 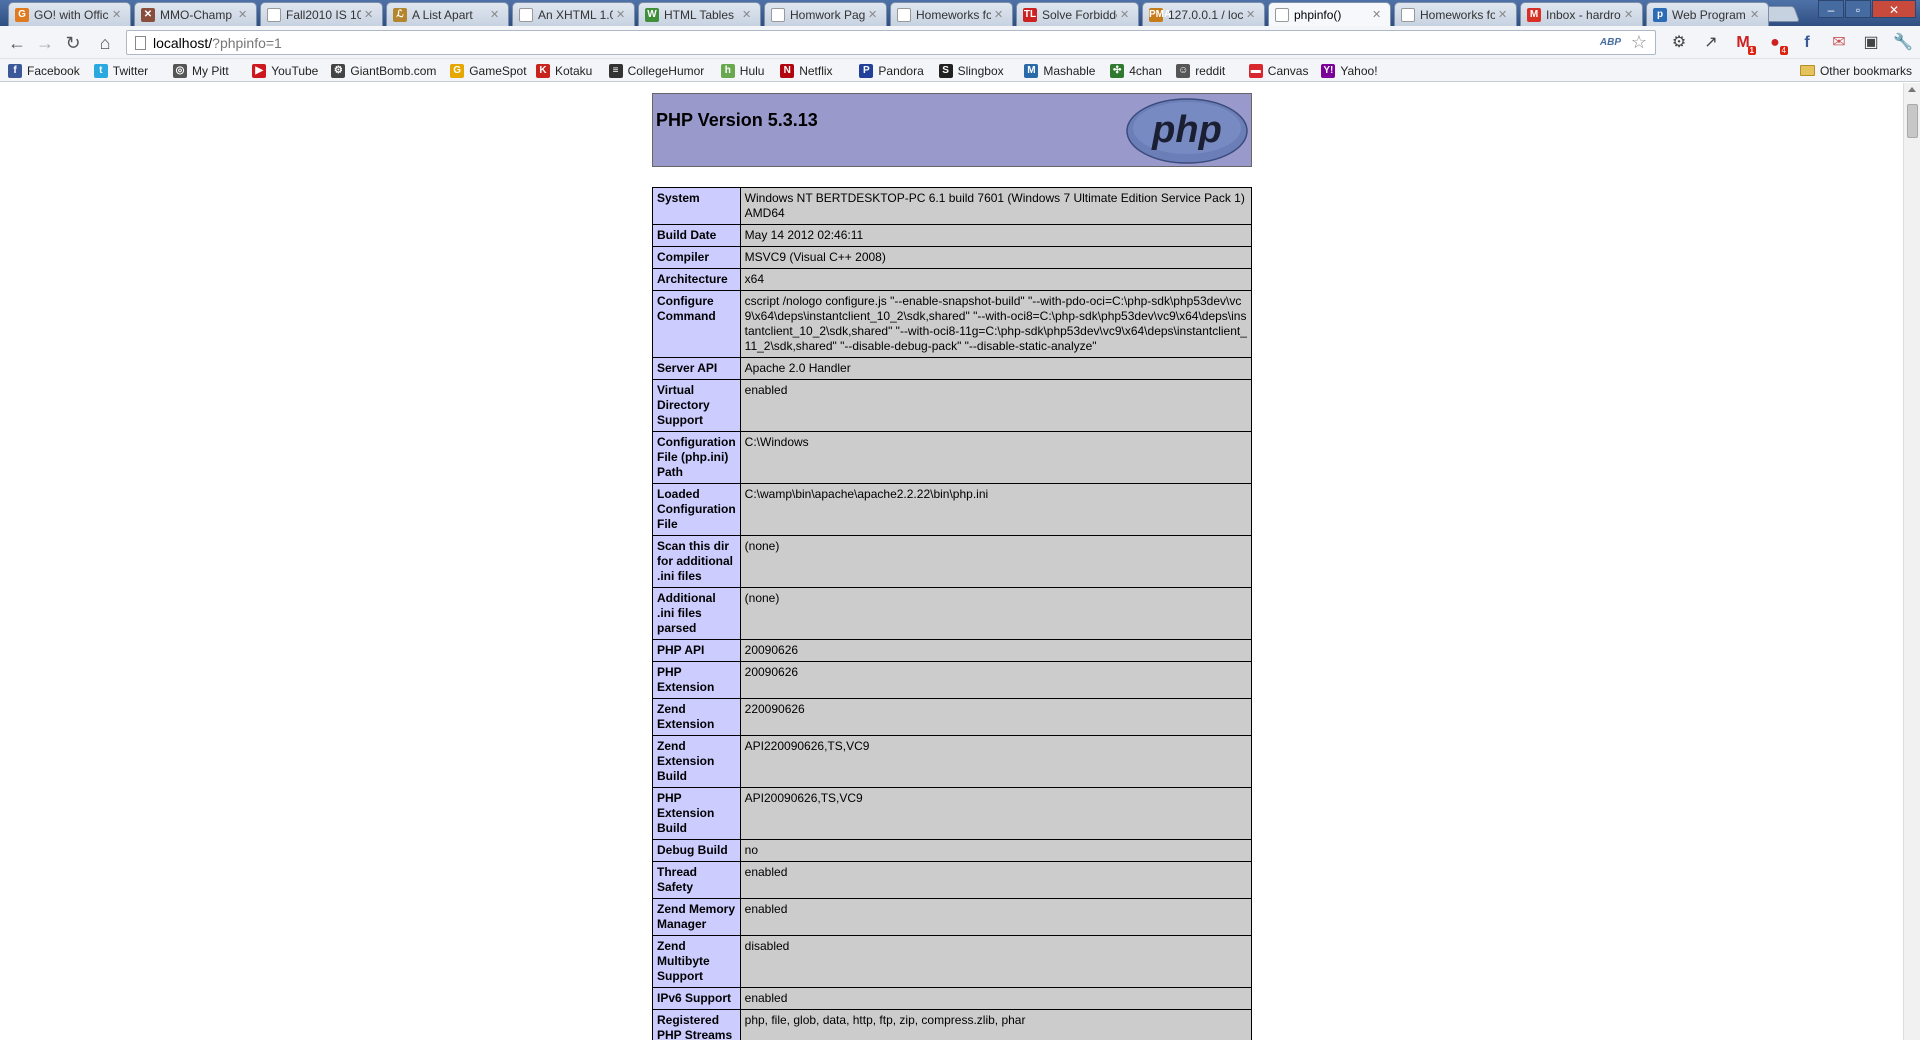 What do you see at coordinates (120, 70) in the screenshot?
I see `bookmark-item: t Twitter` at bounding box center [120, 70].